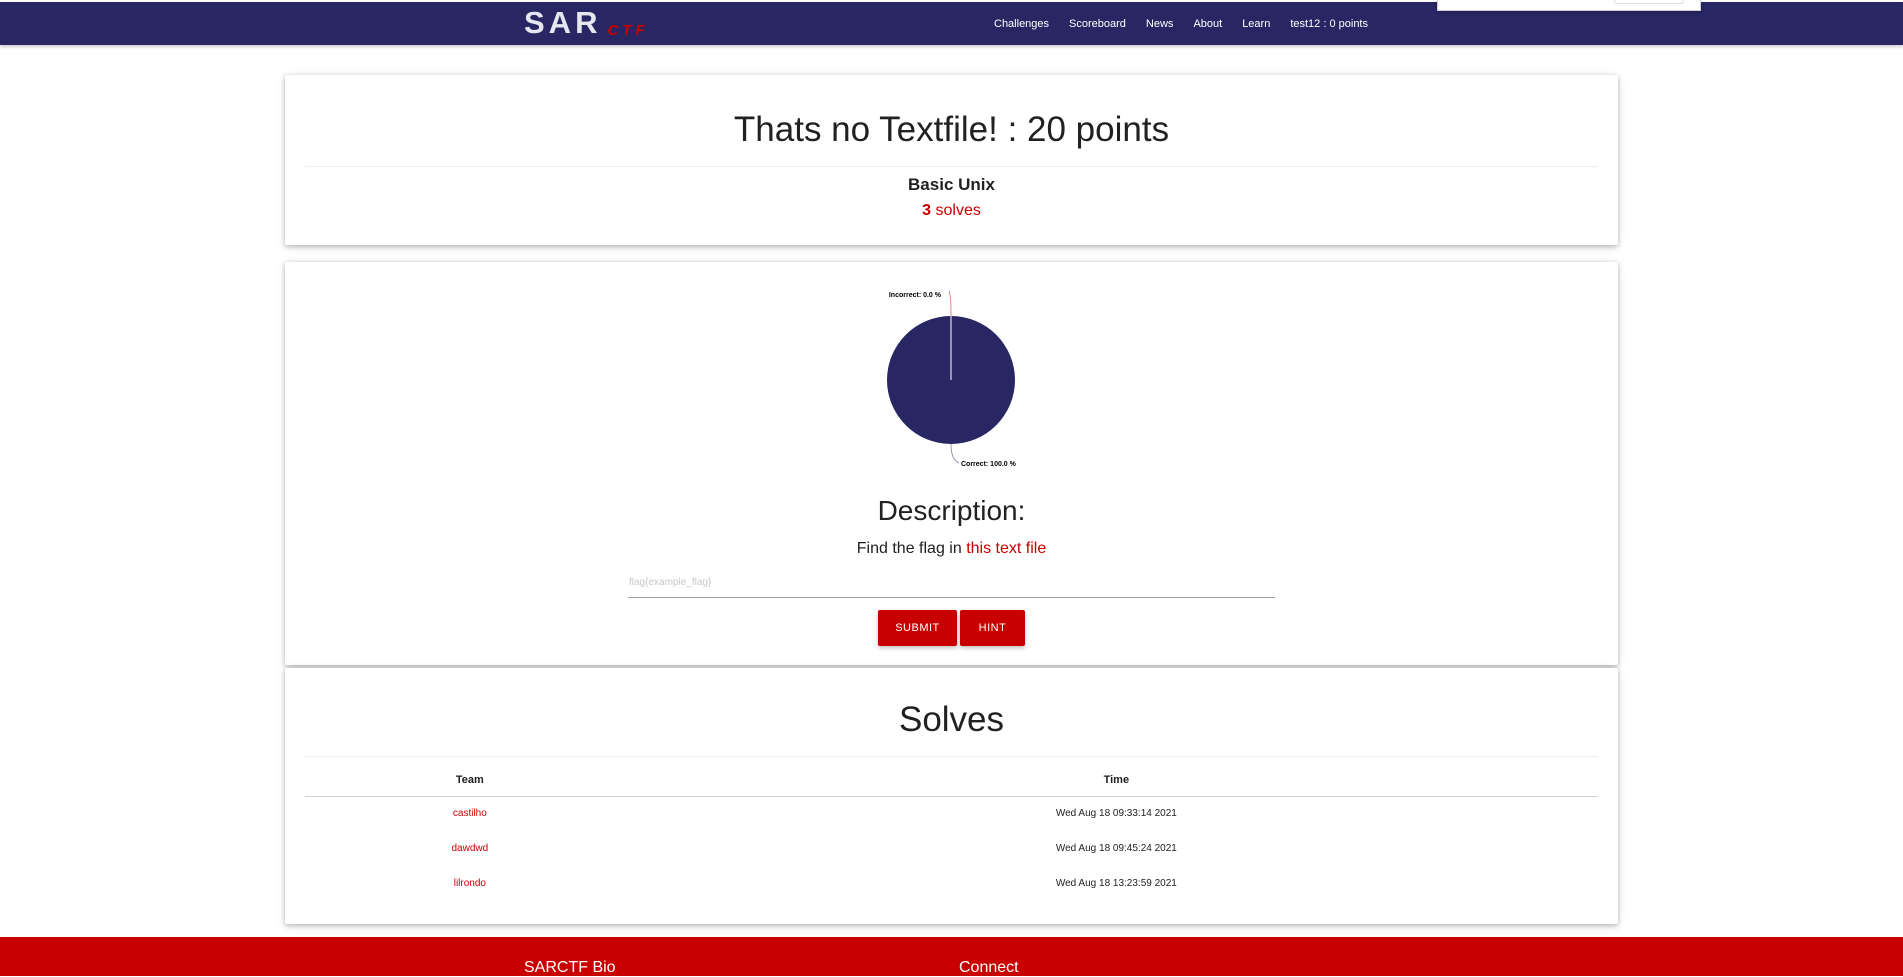 The width and height of the screenshot is (1903, 977). I want to click on pie-label-incorrect: Incorrect: 0.0 %, so click(915, 295).